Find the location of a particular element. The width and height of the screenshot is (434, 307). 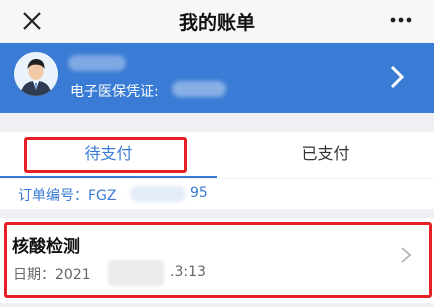

top-bar: 我的账单 is located at coordinates (217, 21).